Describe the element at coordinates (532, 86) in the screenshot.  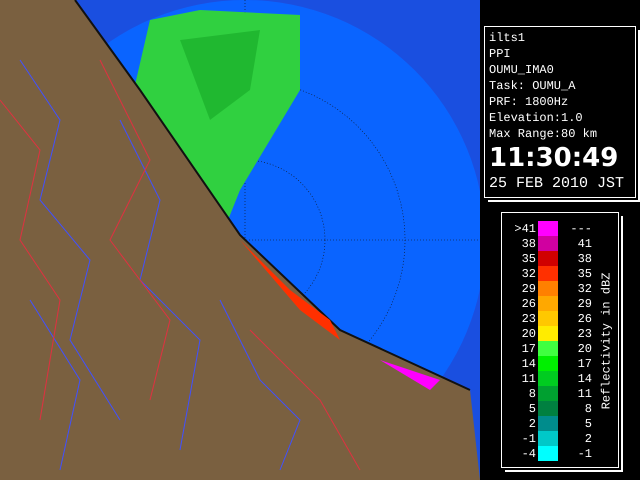
I see `info-line: Task: OUMU_A` at that location.